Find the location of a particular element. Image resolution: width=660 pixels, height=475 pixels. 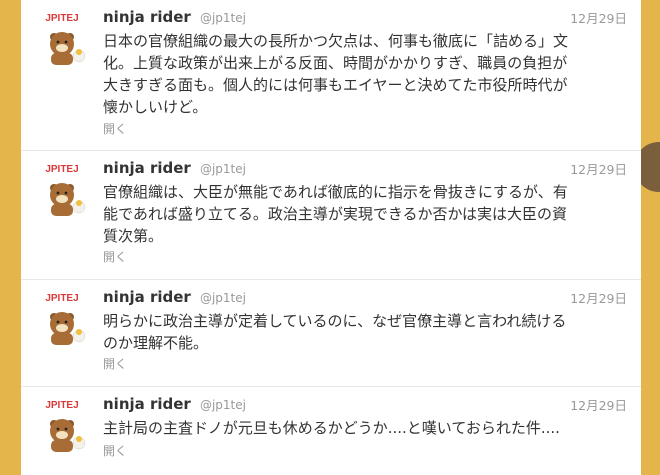

tweet-text-line: 大きすぎる面も。個人的には何事もエイヤーと決めてた市役所時代が is located at coordinates (335, 85).